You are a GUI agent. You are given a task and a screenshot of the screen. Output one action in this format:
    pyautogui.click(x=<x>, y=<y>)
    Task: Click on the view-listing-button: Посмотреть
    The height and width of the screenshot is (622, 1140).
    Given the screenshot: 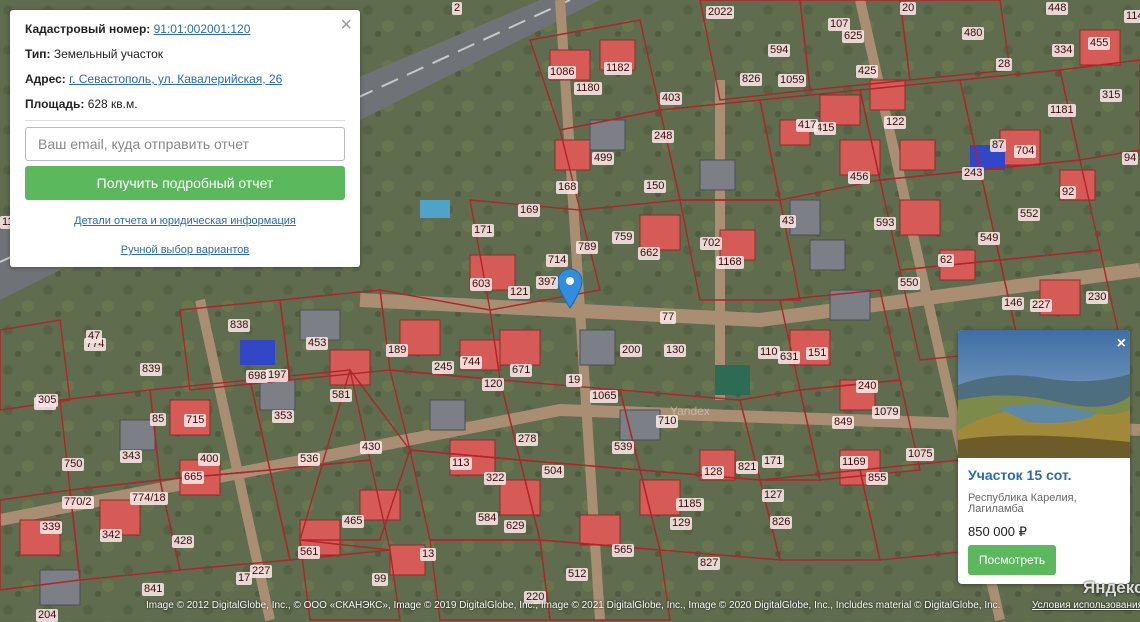 What is the action you would take?
    pyautogui.click(x=1012, y=560)
    